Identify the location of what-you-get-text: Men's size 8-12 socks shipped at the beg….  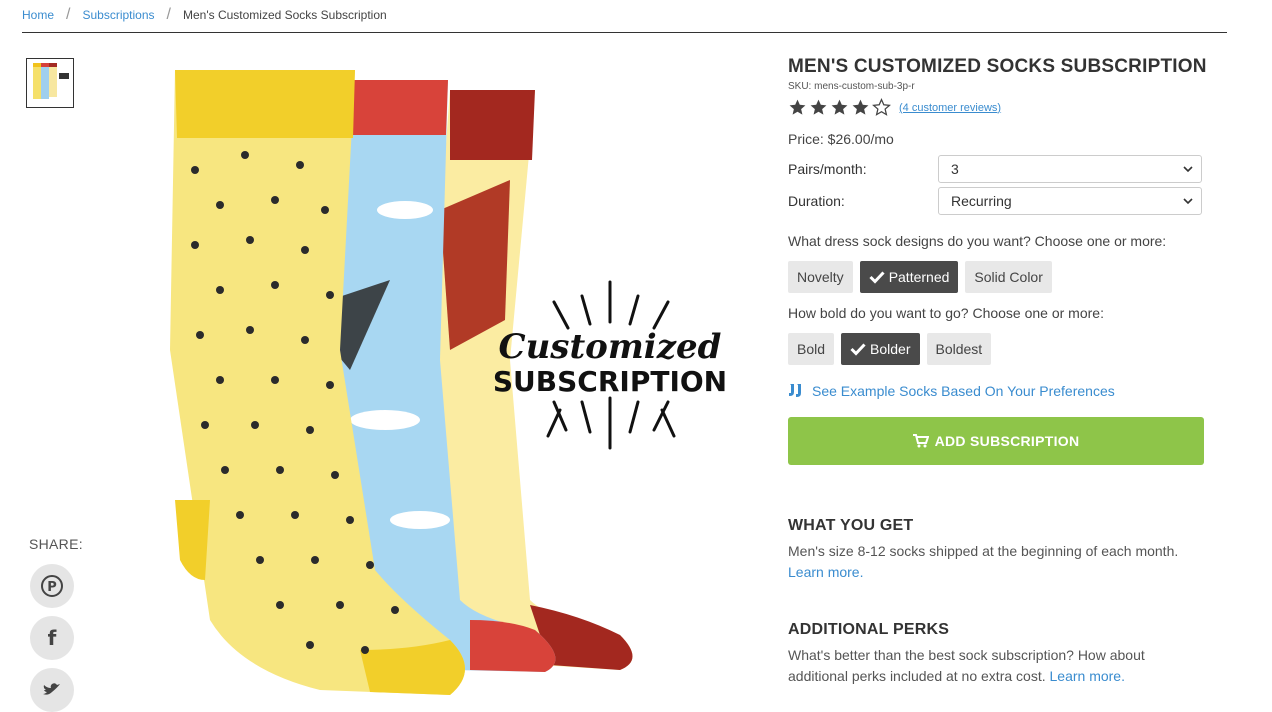
(998, 562).